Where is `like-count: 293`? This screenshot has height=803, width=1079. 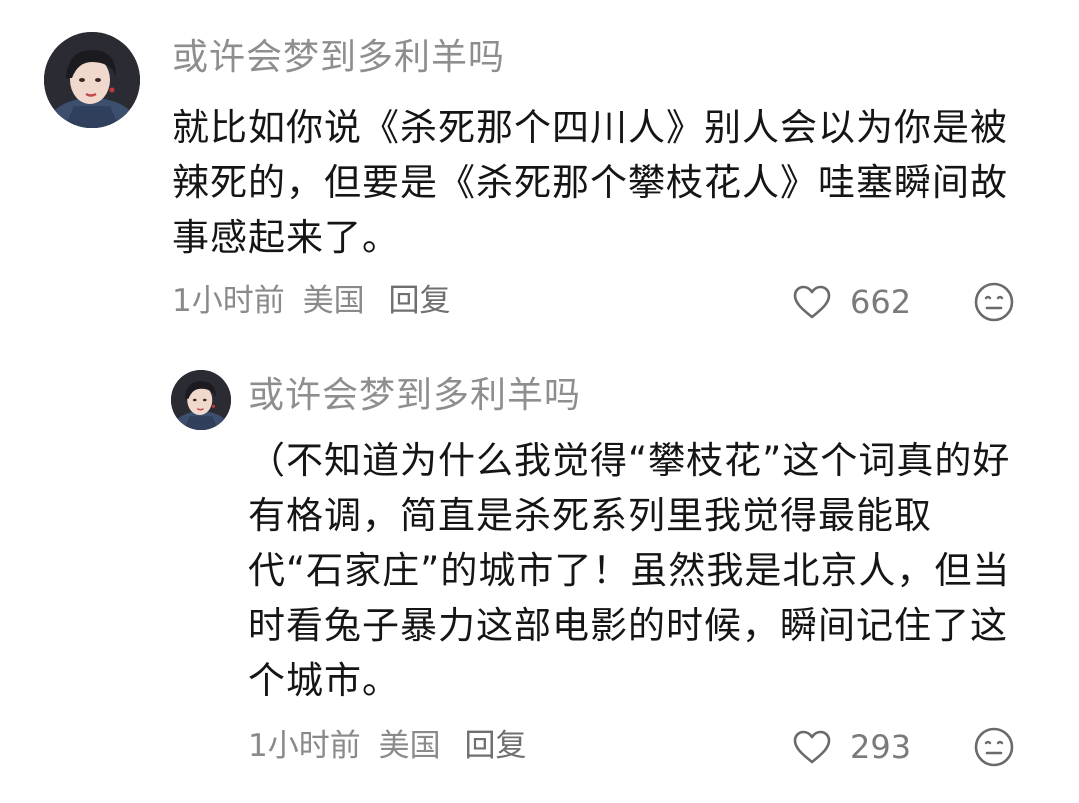 like-count: 293 is located at coordinates (881, 747).